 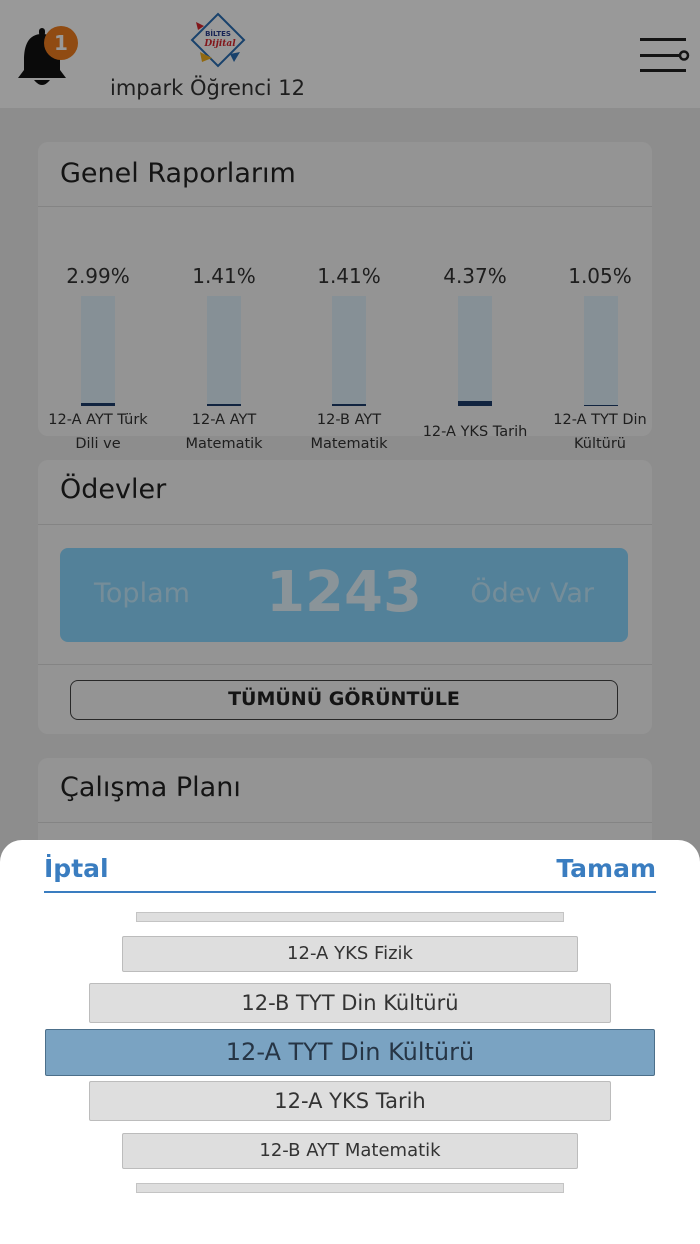 I want to click on picker-option: 12-A YKS Fizik, so click(x=350, y=954).